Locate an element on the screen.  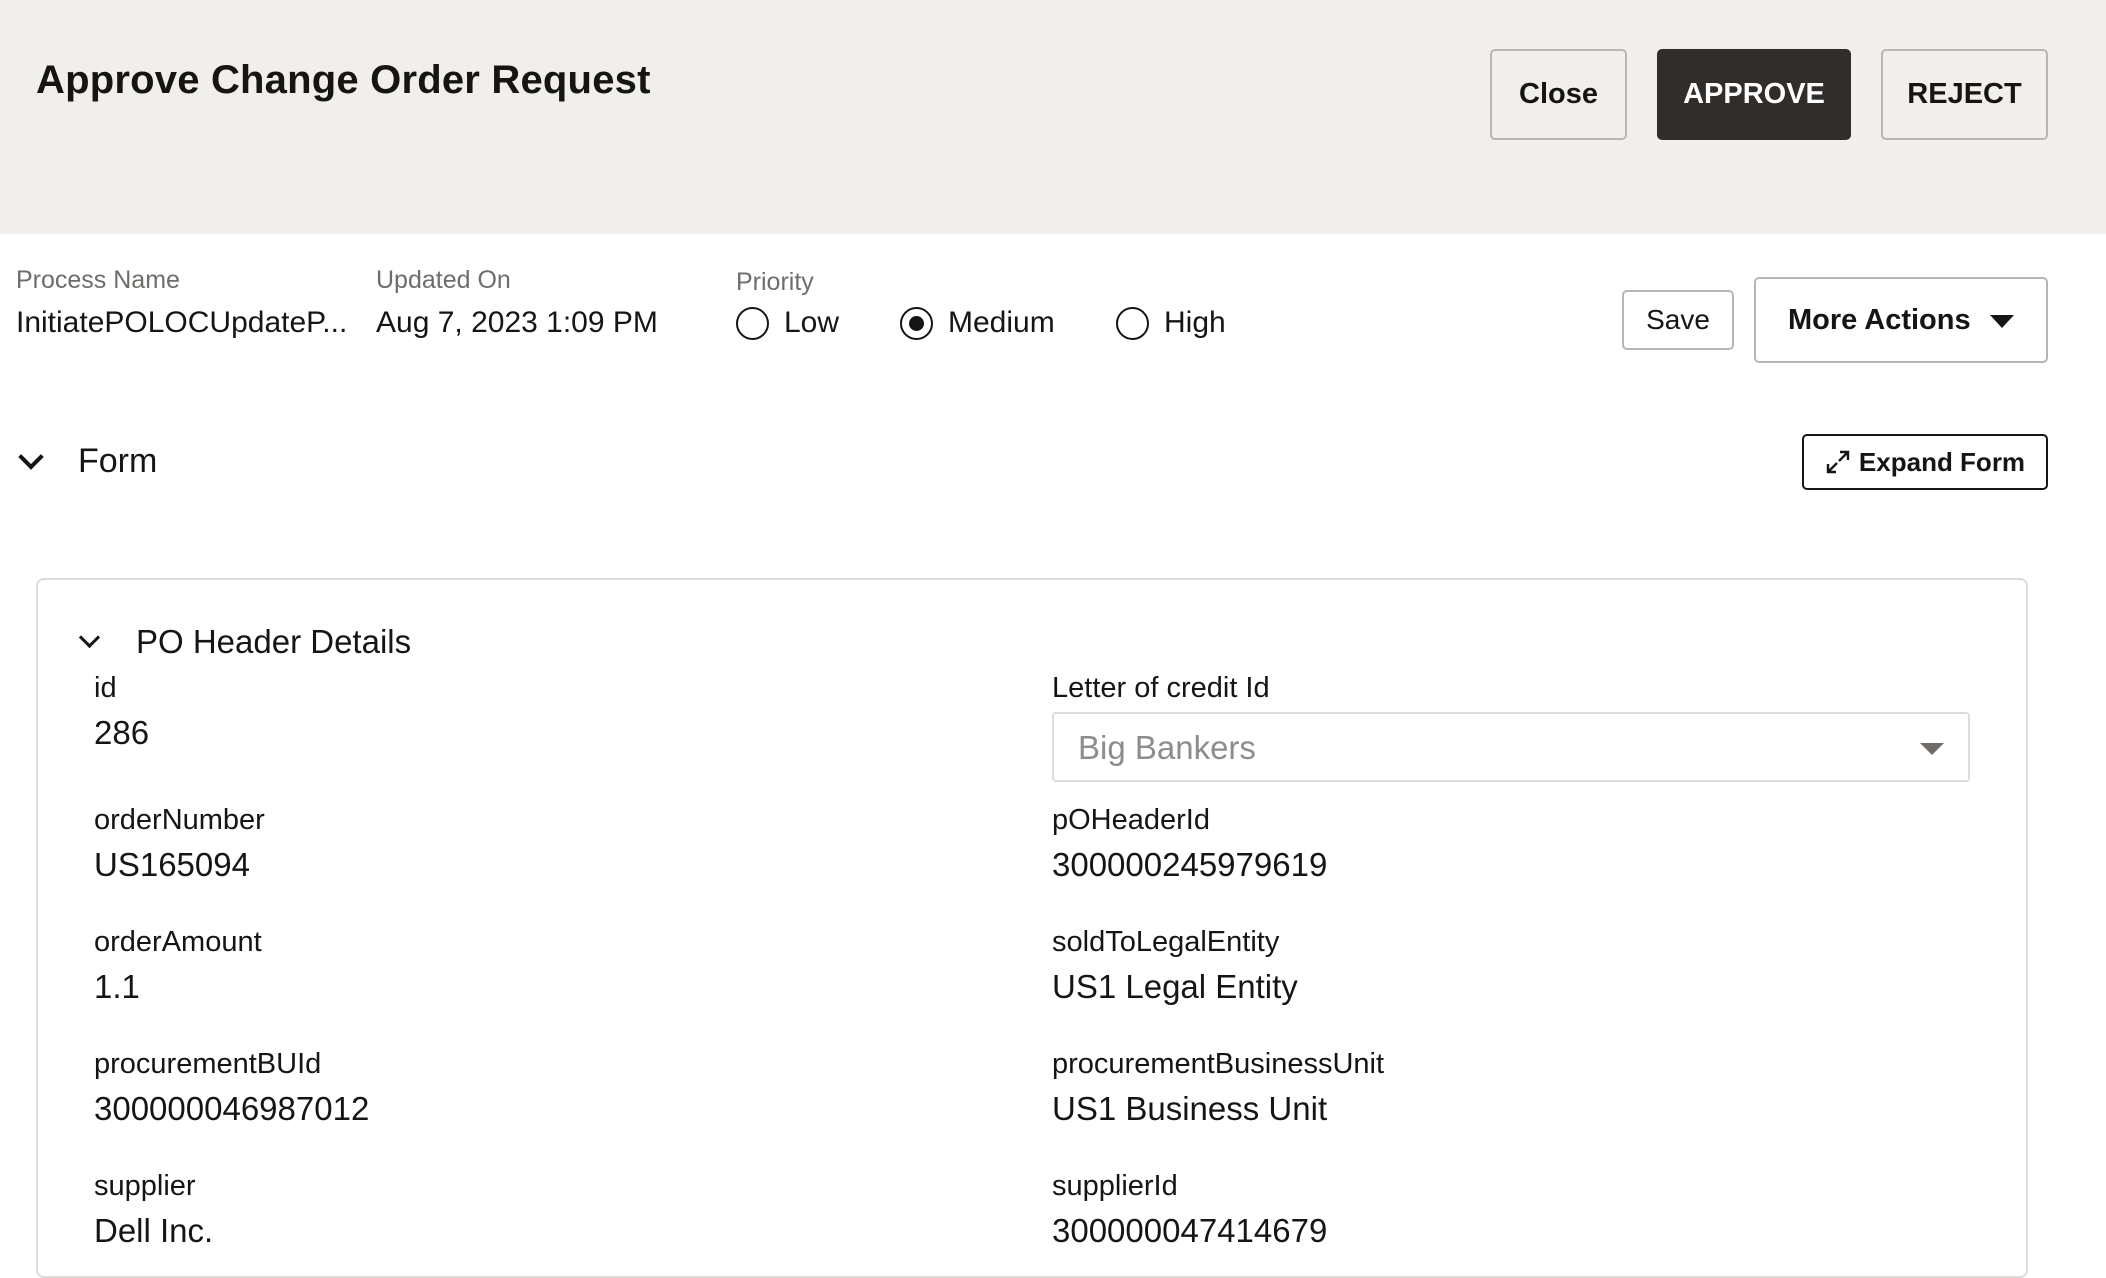
priority-label: Priority is located at coordinates (775, 282).